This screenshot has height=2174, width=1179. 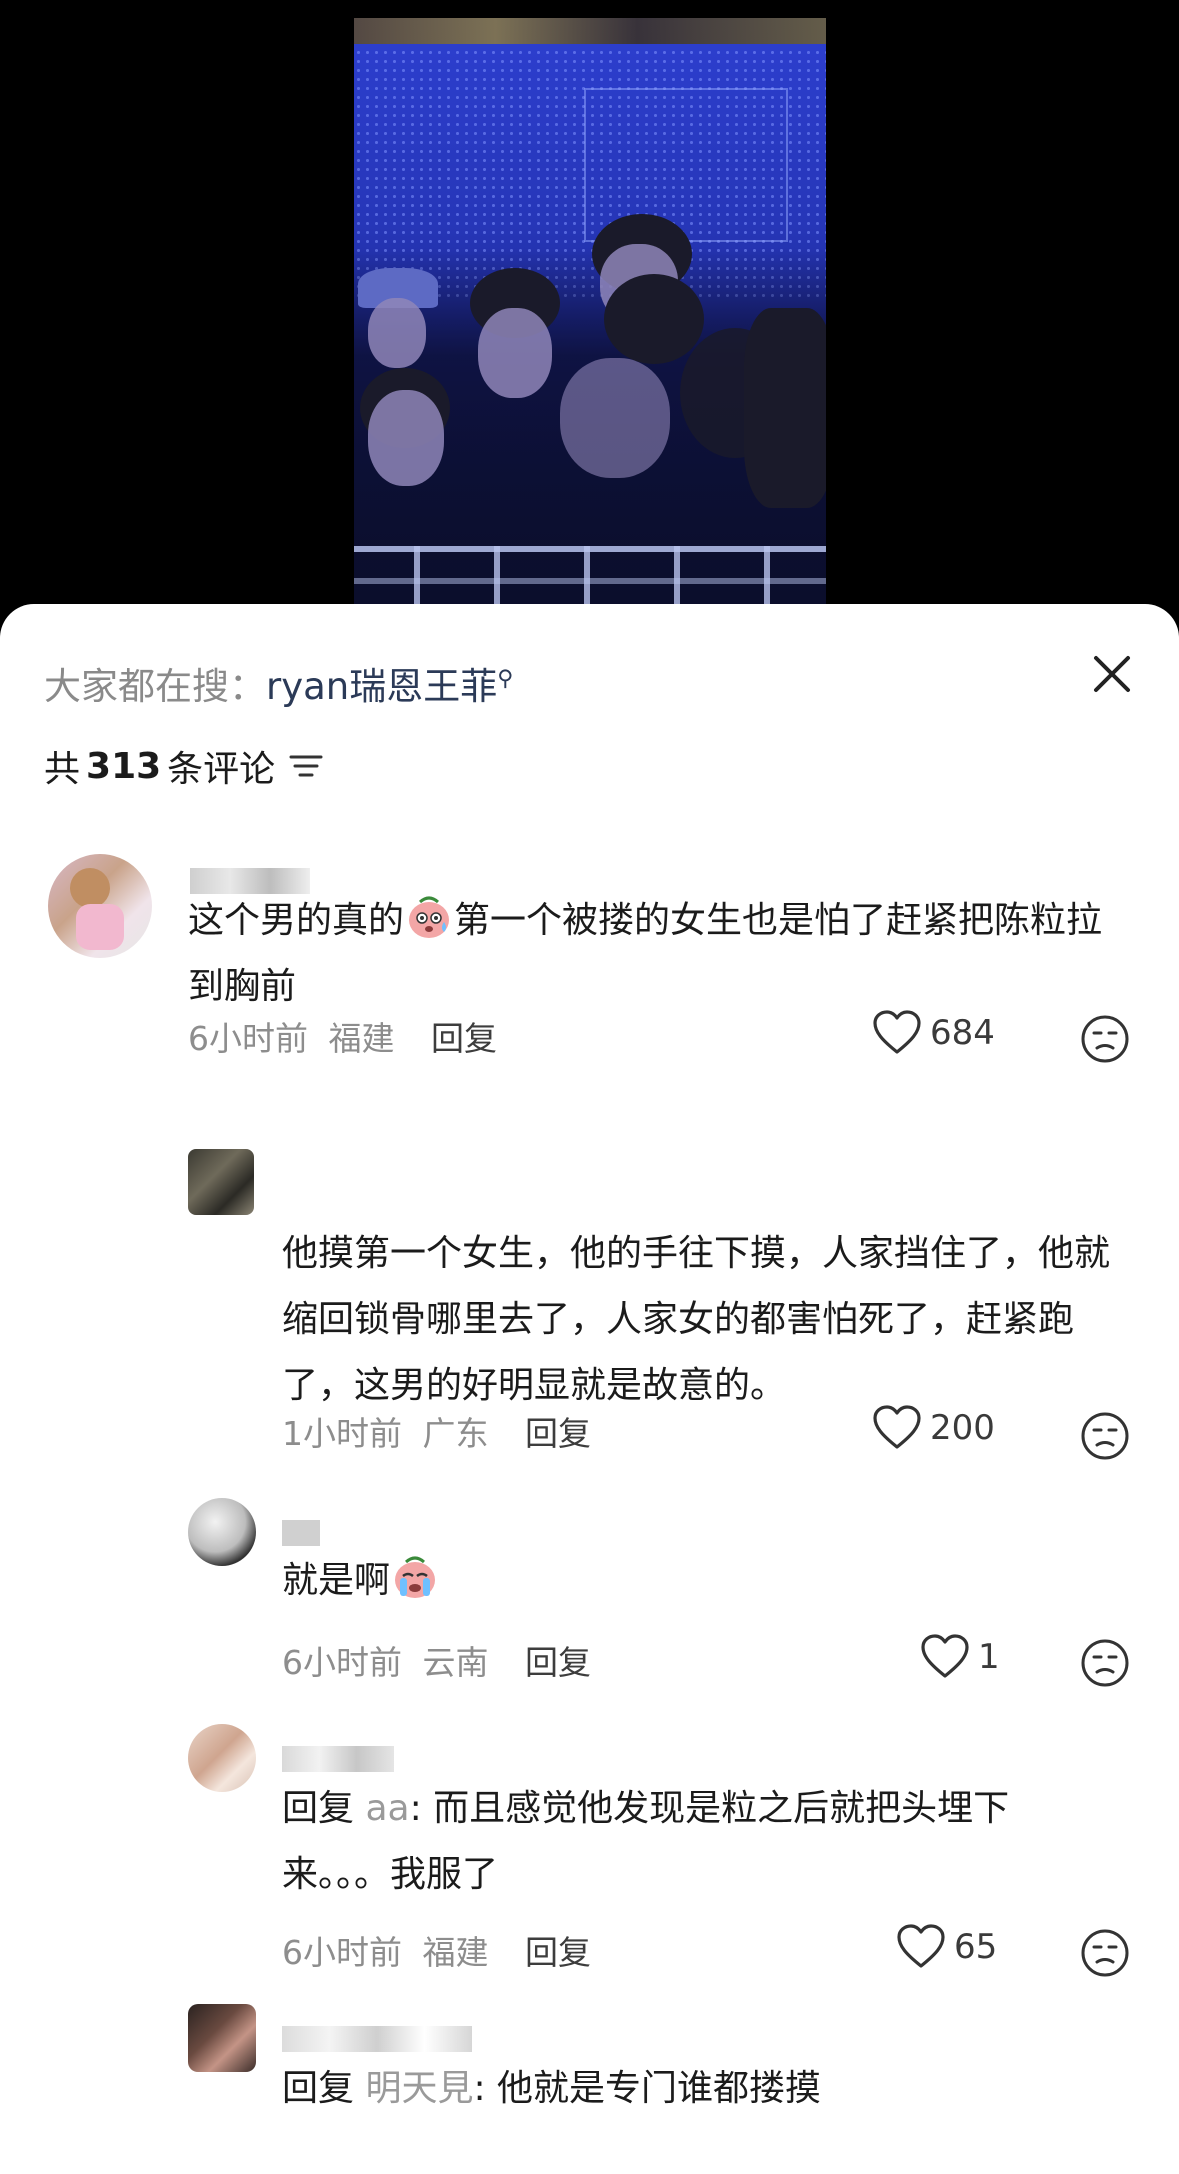 I want to click on comment-meta: 1小时前 广东 回复, so click(x=436, y=1431).